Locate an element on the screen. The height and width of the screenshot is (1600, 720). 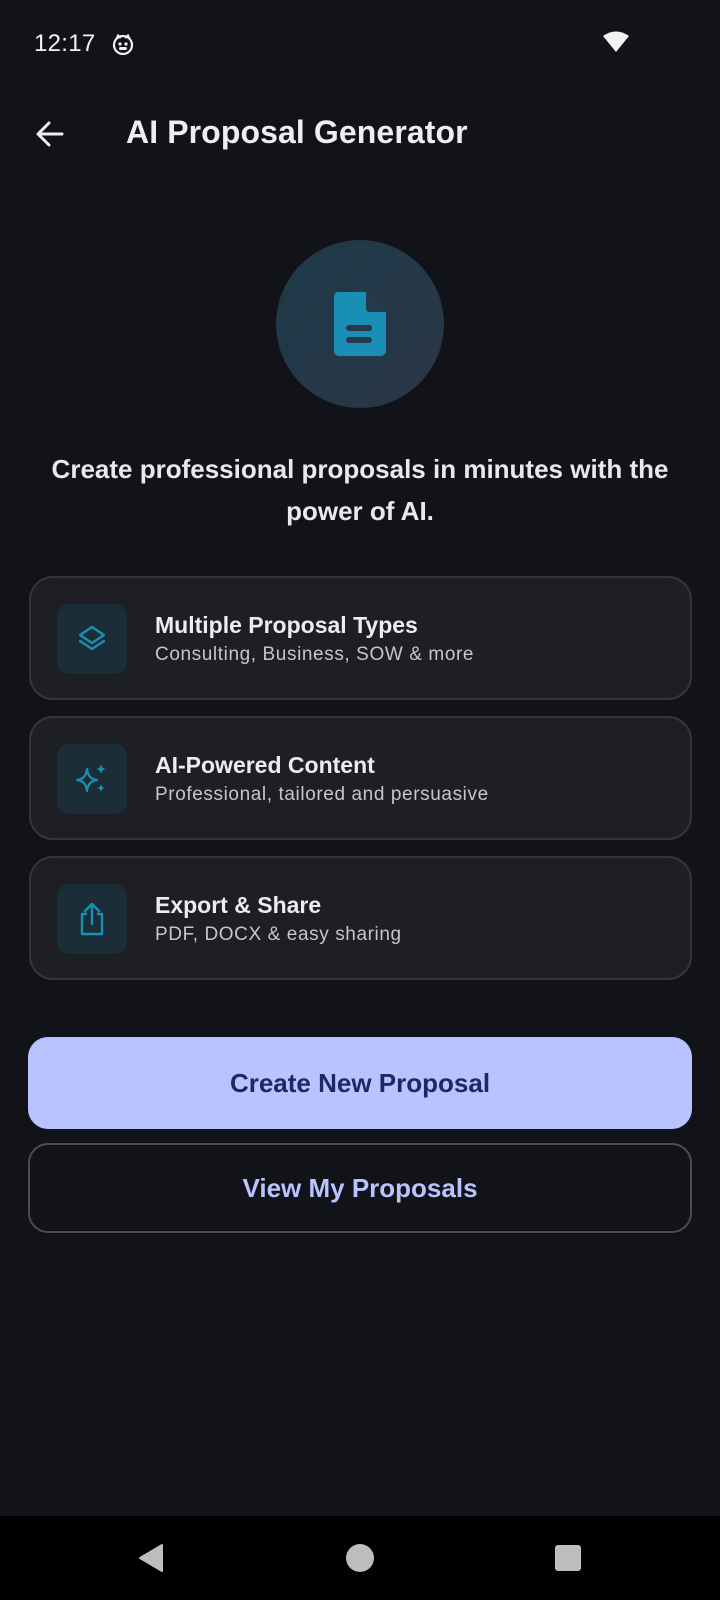
feature-subtitle: Consulting, Business, SOW & more is located at coordinates (315, 654).